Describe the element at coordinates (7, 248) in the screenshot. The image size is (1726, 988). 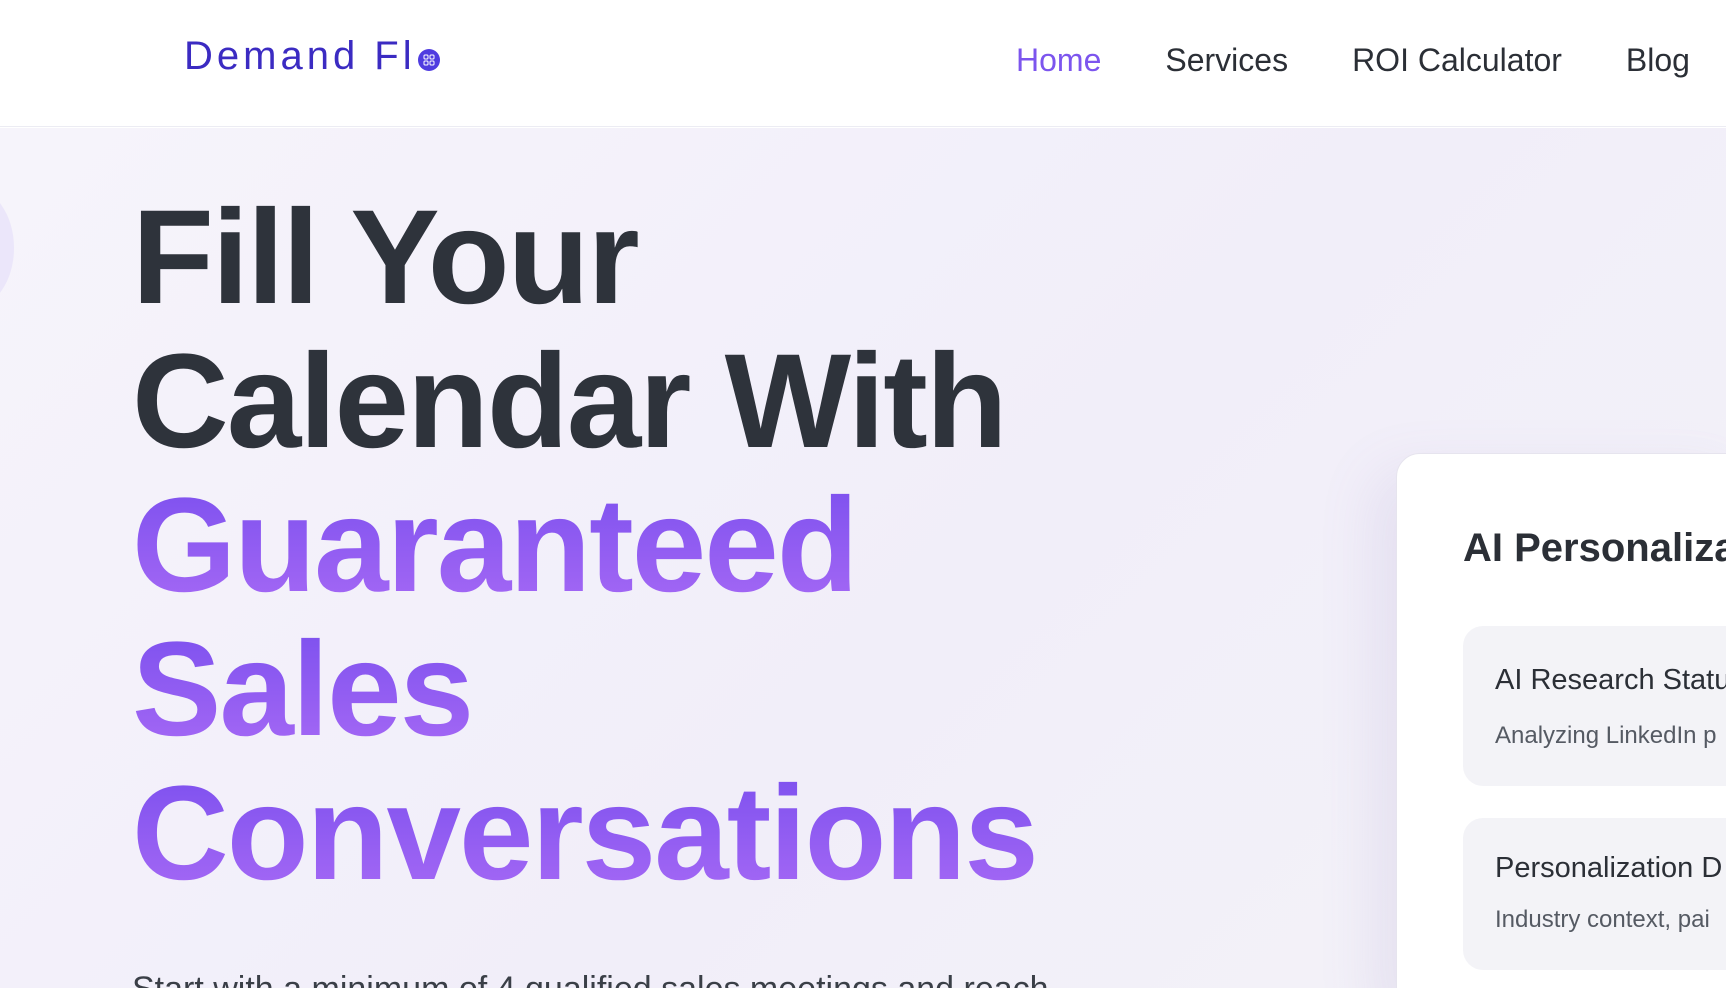
I see `decorative-blob` at that location.